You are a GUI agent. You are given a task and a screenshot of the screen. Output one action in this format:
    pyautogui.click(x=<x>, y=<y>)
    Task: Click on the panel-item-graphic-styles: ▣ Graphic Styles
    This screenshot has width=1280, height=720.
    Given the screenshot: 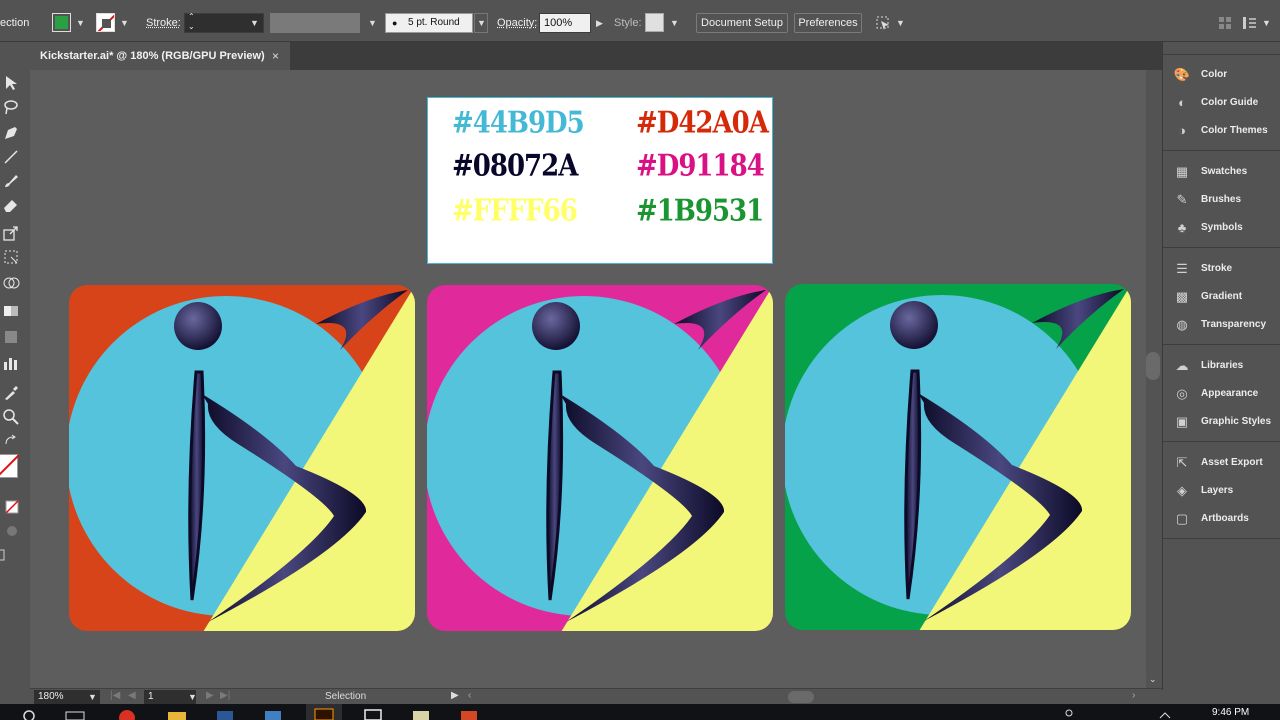 What is the action you would take?
    pyautogui.click(x=1221, y=422)
    